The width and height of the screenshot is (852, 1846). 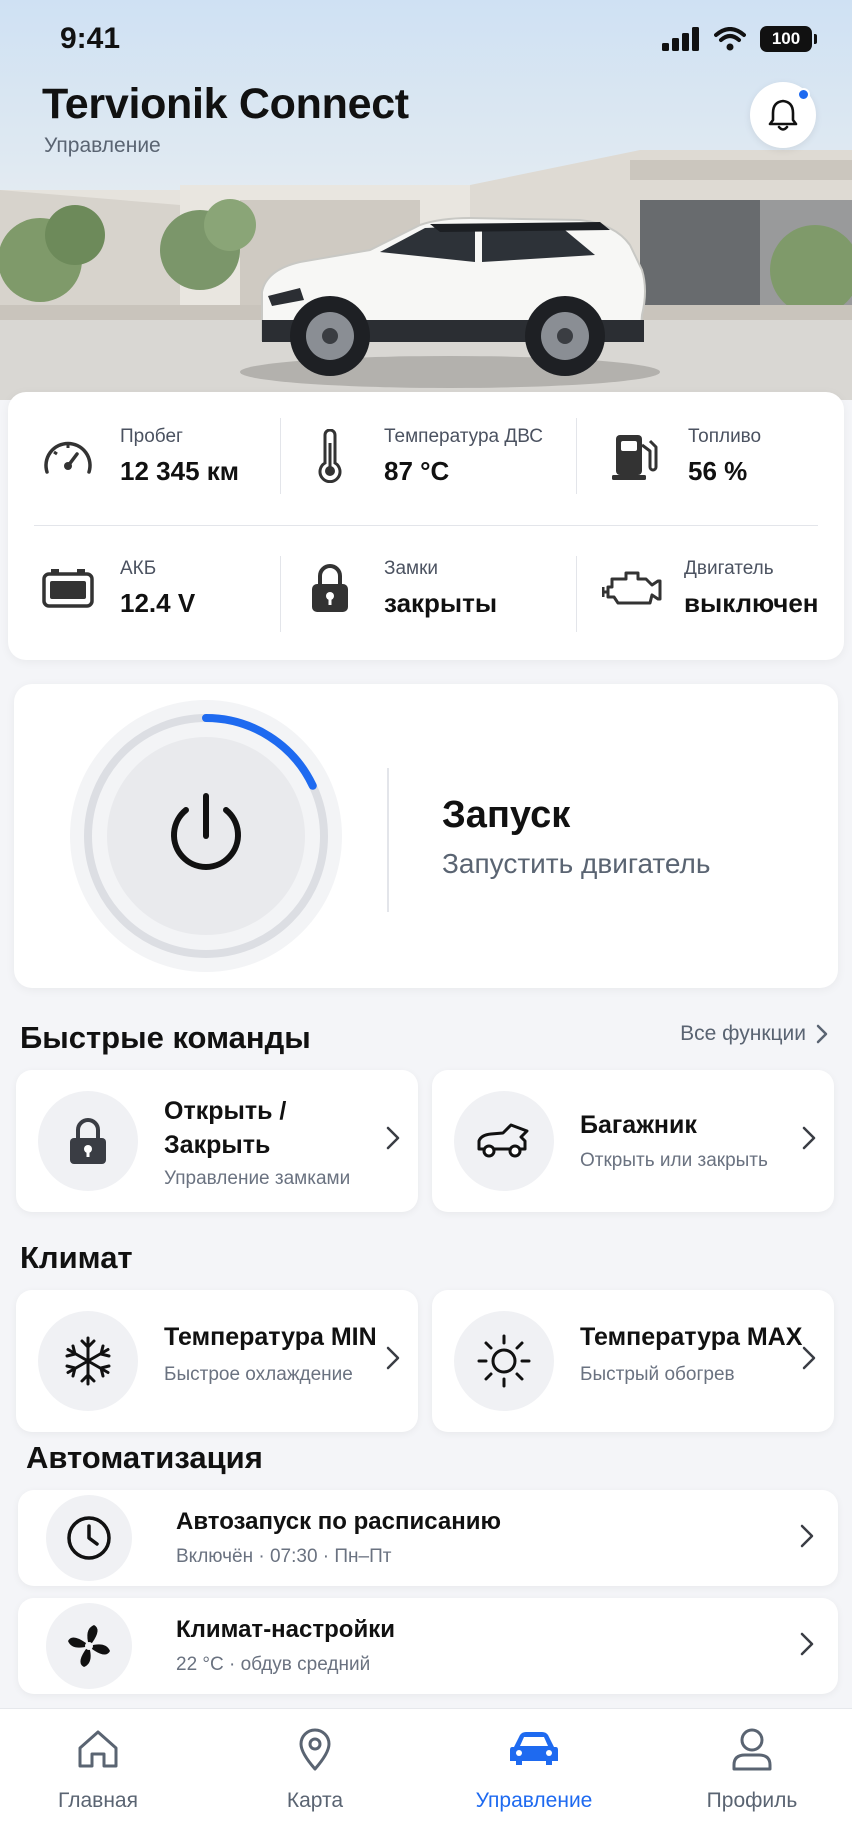 I want to click on stat-engine: Двигатель выключен, so click(x=709, y=588).